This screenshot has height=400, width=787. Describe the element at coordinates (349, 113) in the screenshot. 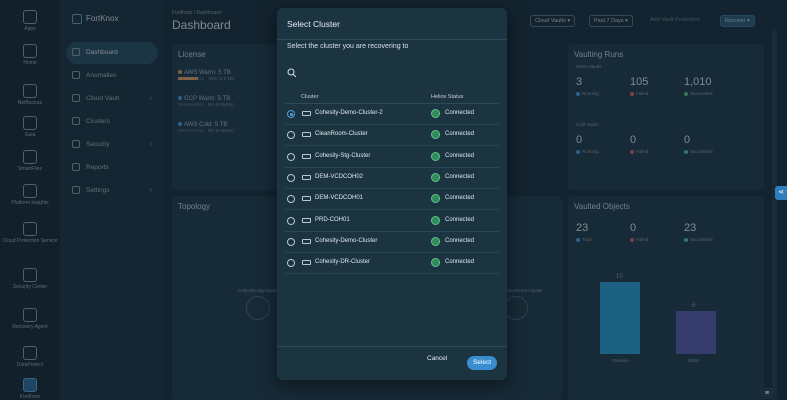

I see `cluster-name: Cohesity-Demo-Cluster-2` at that location.